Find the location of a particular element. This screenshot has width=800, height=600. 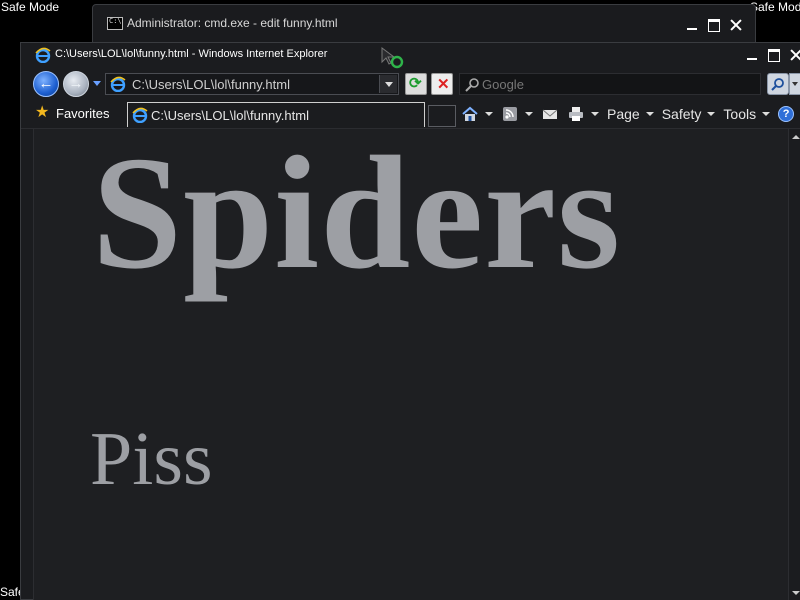

tools-menu: Tools is located at coordinates (747, 114).